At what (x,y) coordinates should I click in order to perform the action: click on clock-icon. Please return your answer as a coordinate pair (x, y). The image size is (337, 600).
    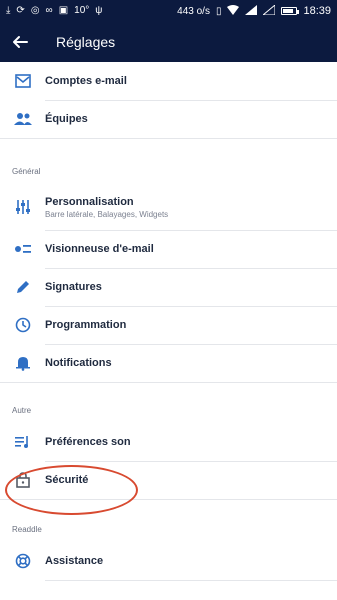
    Looking at the image, I should click on (23, 325).